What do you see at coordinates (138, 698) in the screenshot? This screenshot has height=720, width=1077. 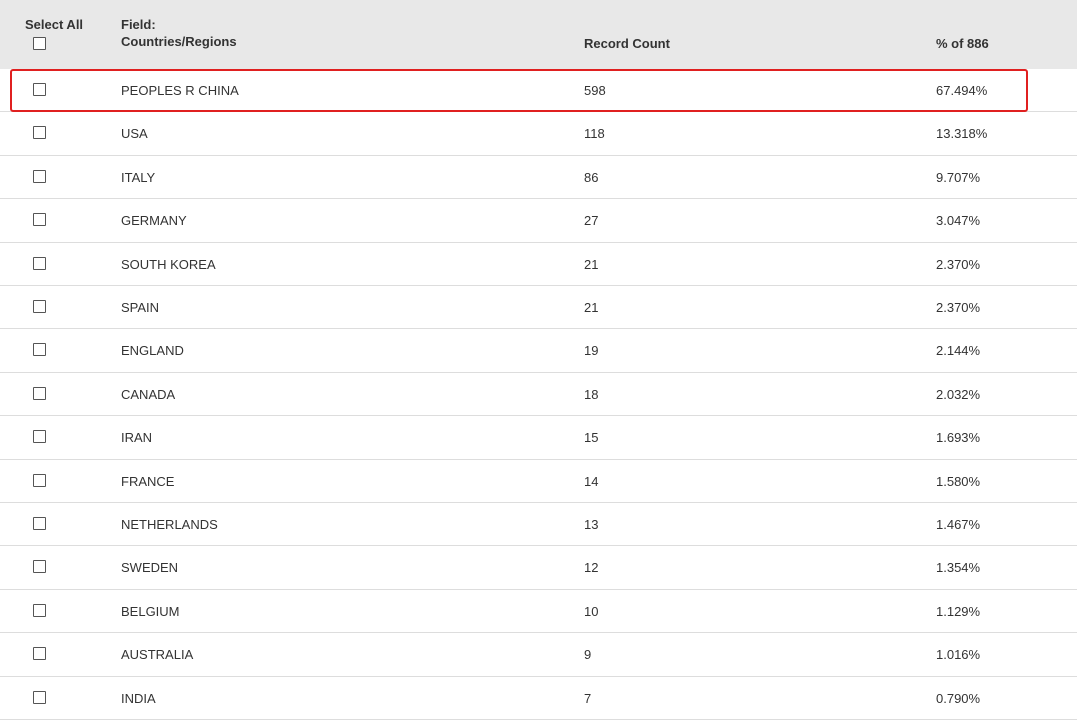 I see `country-cell: INDIA` at bounding box center [138, 698].